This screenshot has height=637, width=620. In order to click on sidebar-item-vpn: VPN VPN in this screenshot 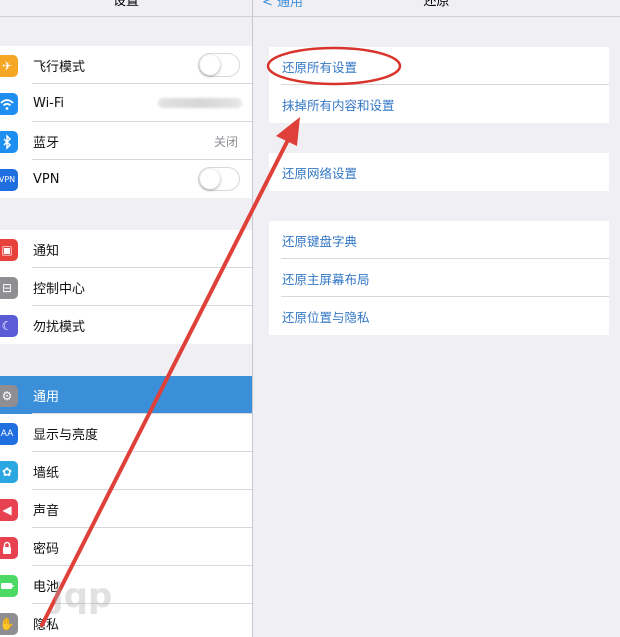, I will do `click(126, 179)`.